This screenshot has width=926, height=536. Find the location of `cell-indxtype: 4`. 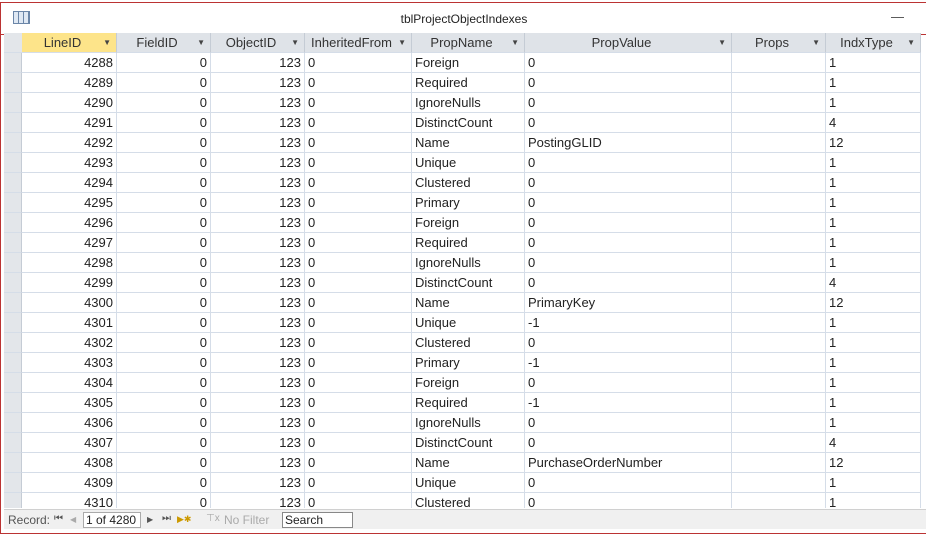

cell-indxtype: 4 is located at coordinates (873, 443).